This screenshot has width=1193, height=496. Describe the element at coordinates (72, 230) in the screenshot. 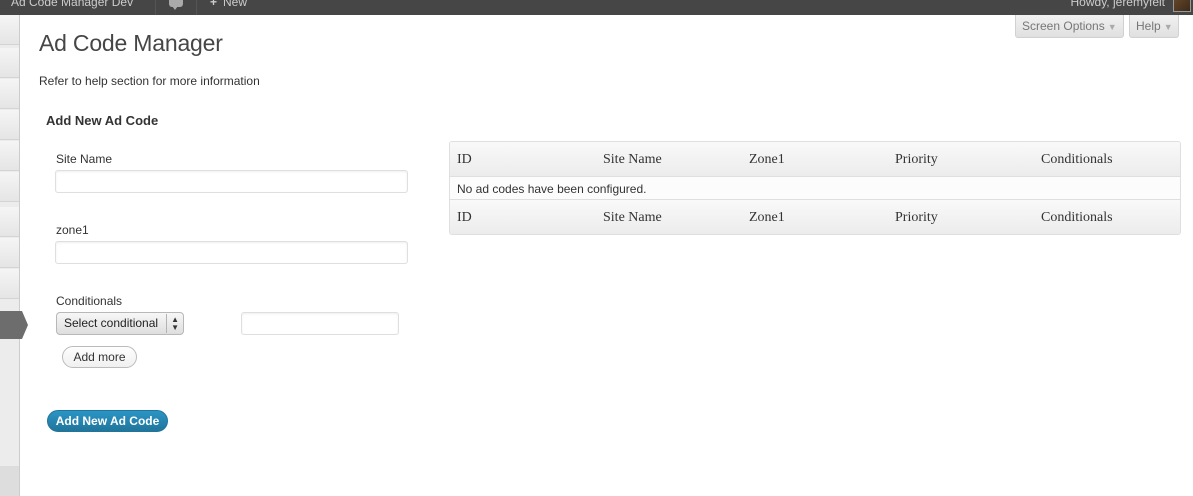

I see `zone1-label: zone1` at that location.